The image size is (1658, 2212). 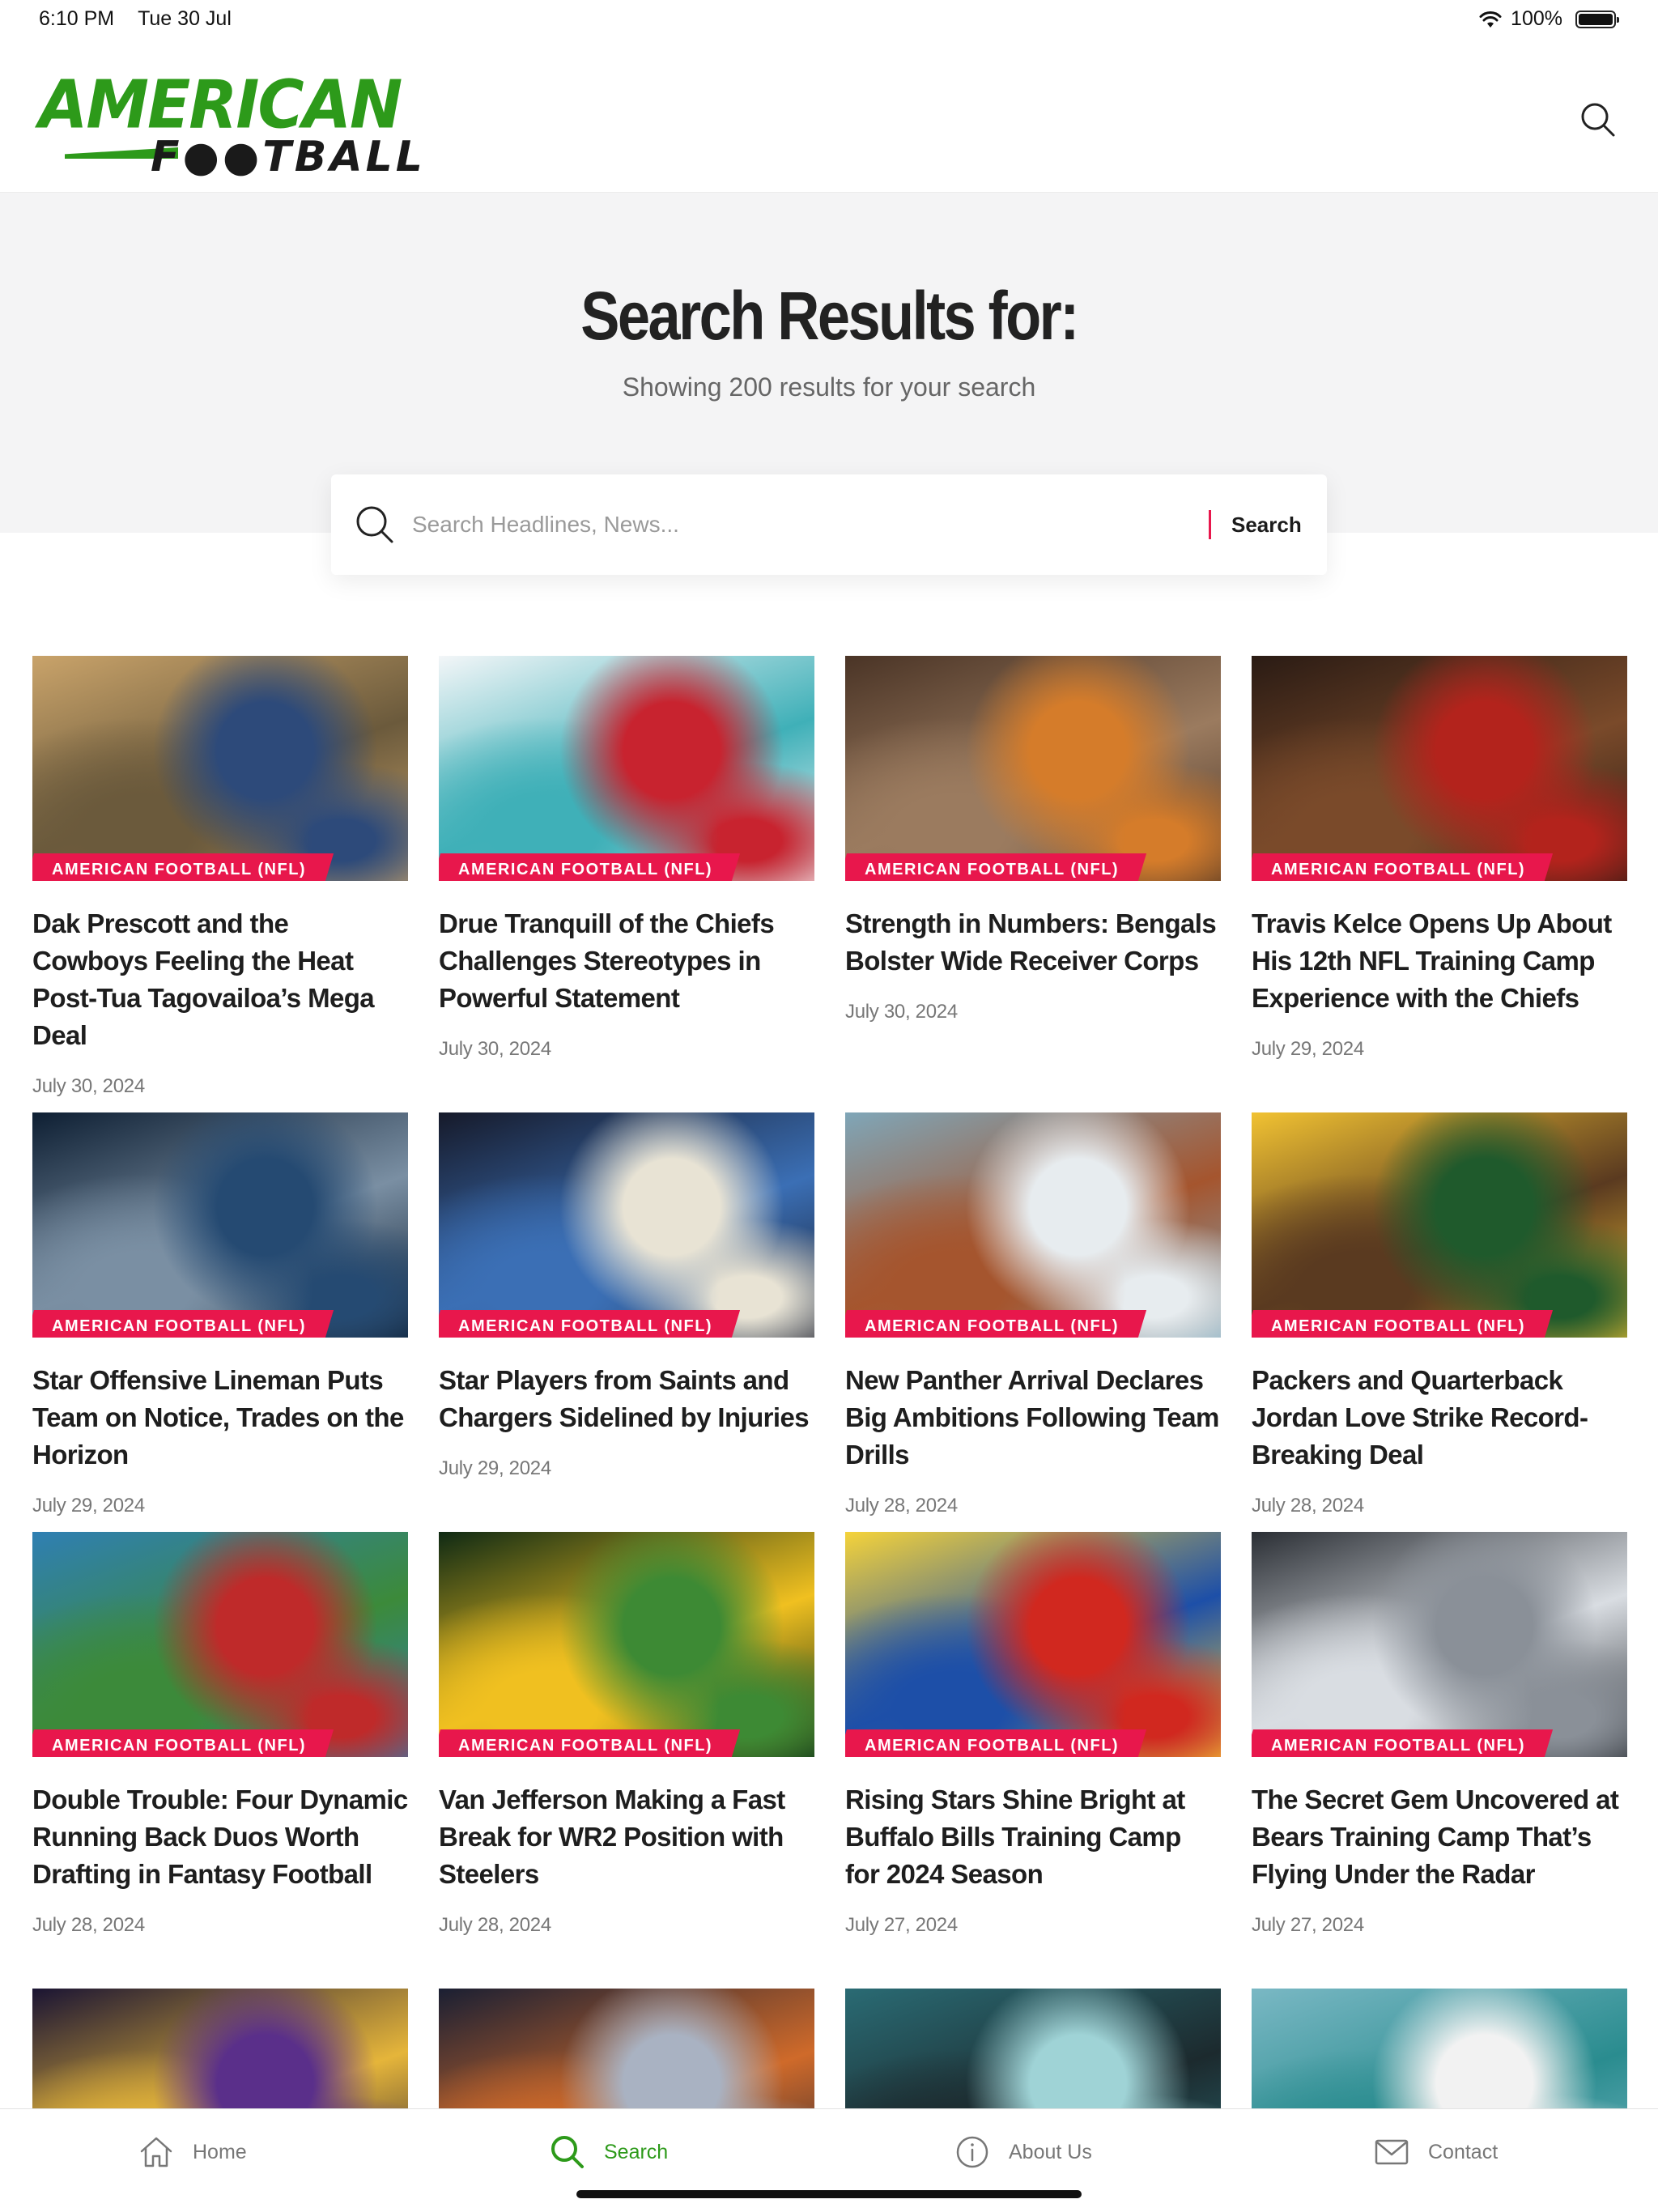 I want to click on search-form: Search, so click(x=829, y=524).